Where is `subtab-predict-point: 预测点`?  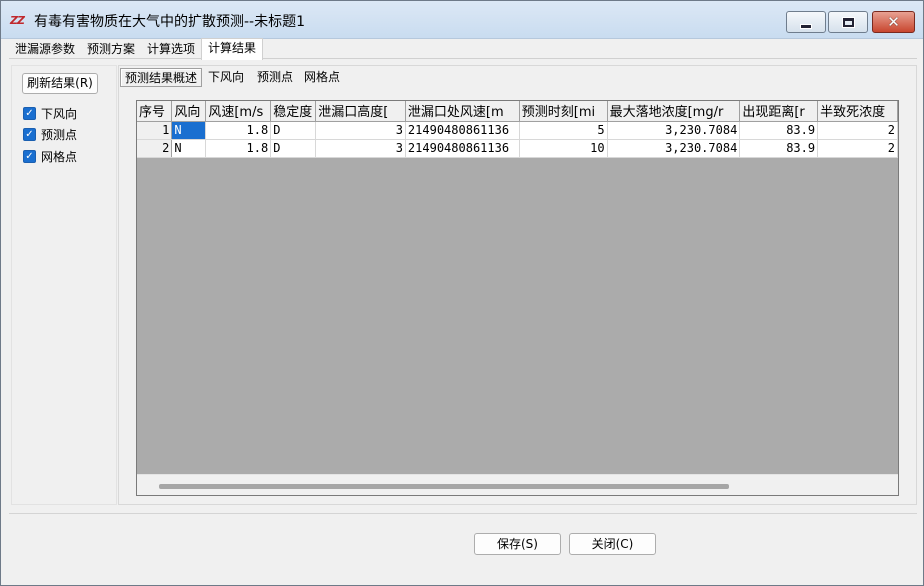 subtab-predict-point: 预测点 is located at coordinates (275, 77).